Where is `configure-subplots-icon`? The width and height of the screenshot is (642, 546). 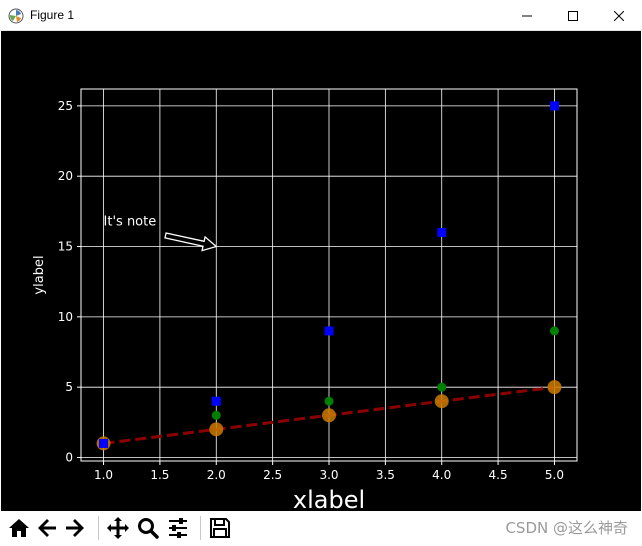
configure-subplots-icon is located at coordinates (178, 528).